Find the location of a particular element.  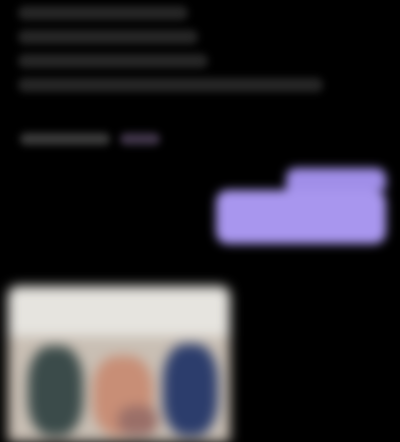

message-timestamp is located at coordinates (65, 139).